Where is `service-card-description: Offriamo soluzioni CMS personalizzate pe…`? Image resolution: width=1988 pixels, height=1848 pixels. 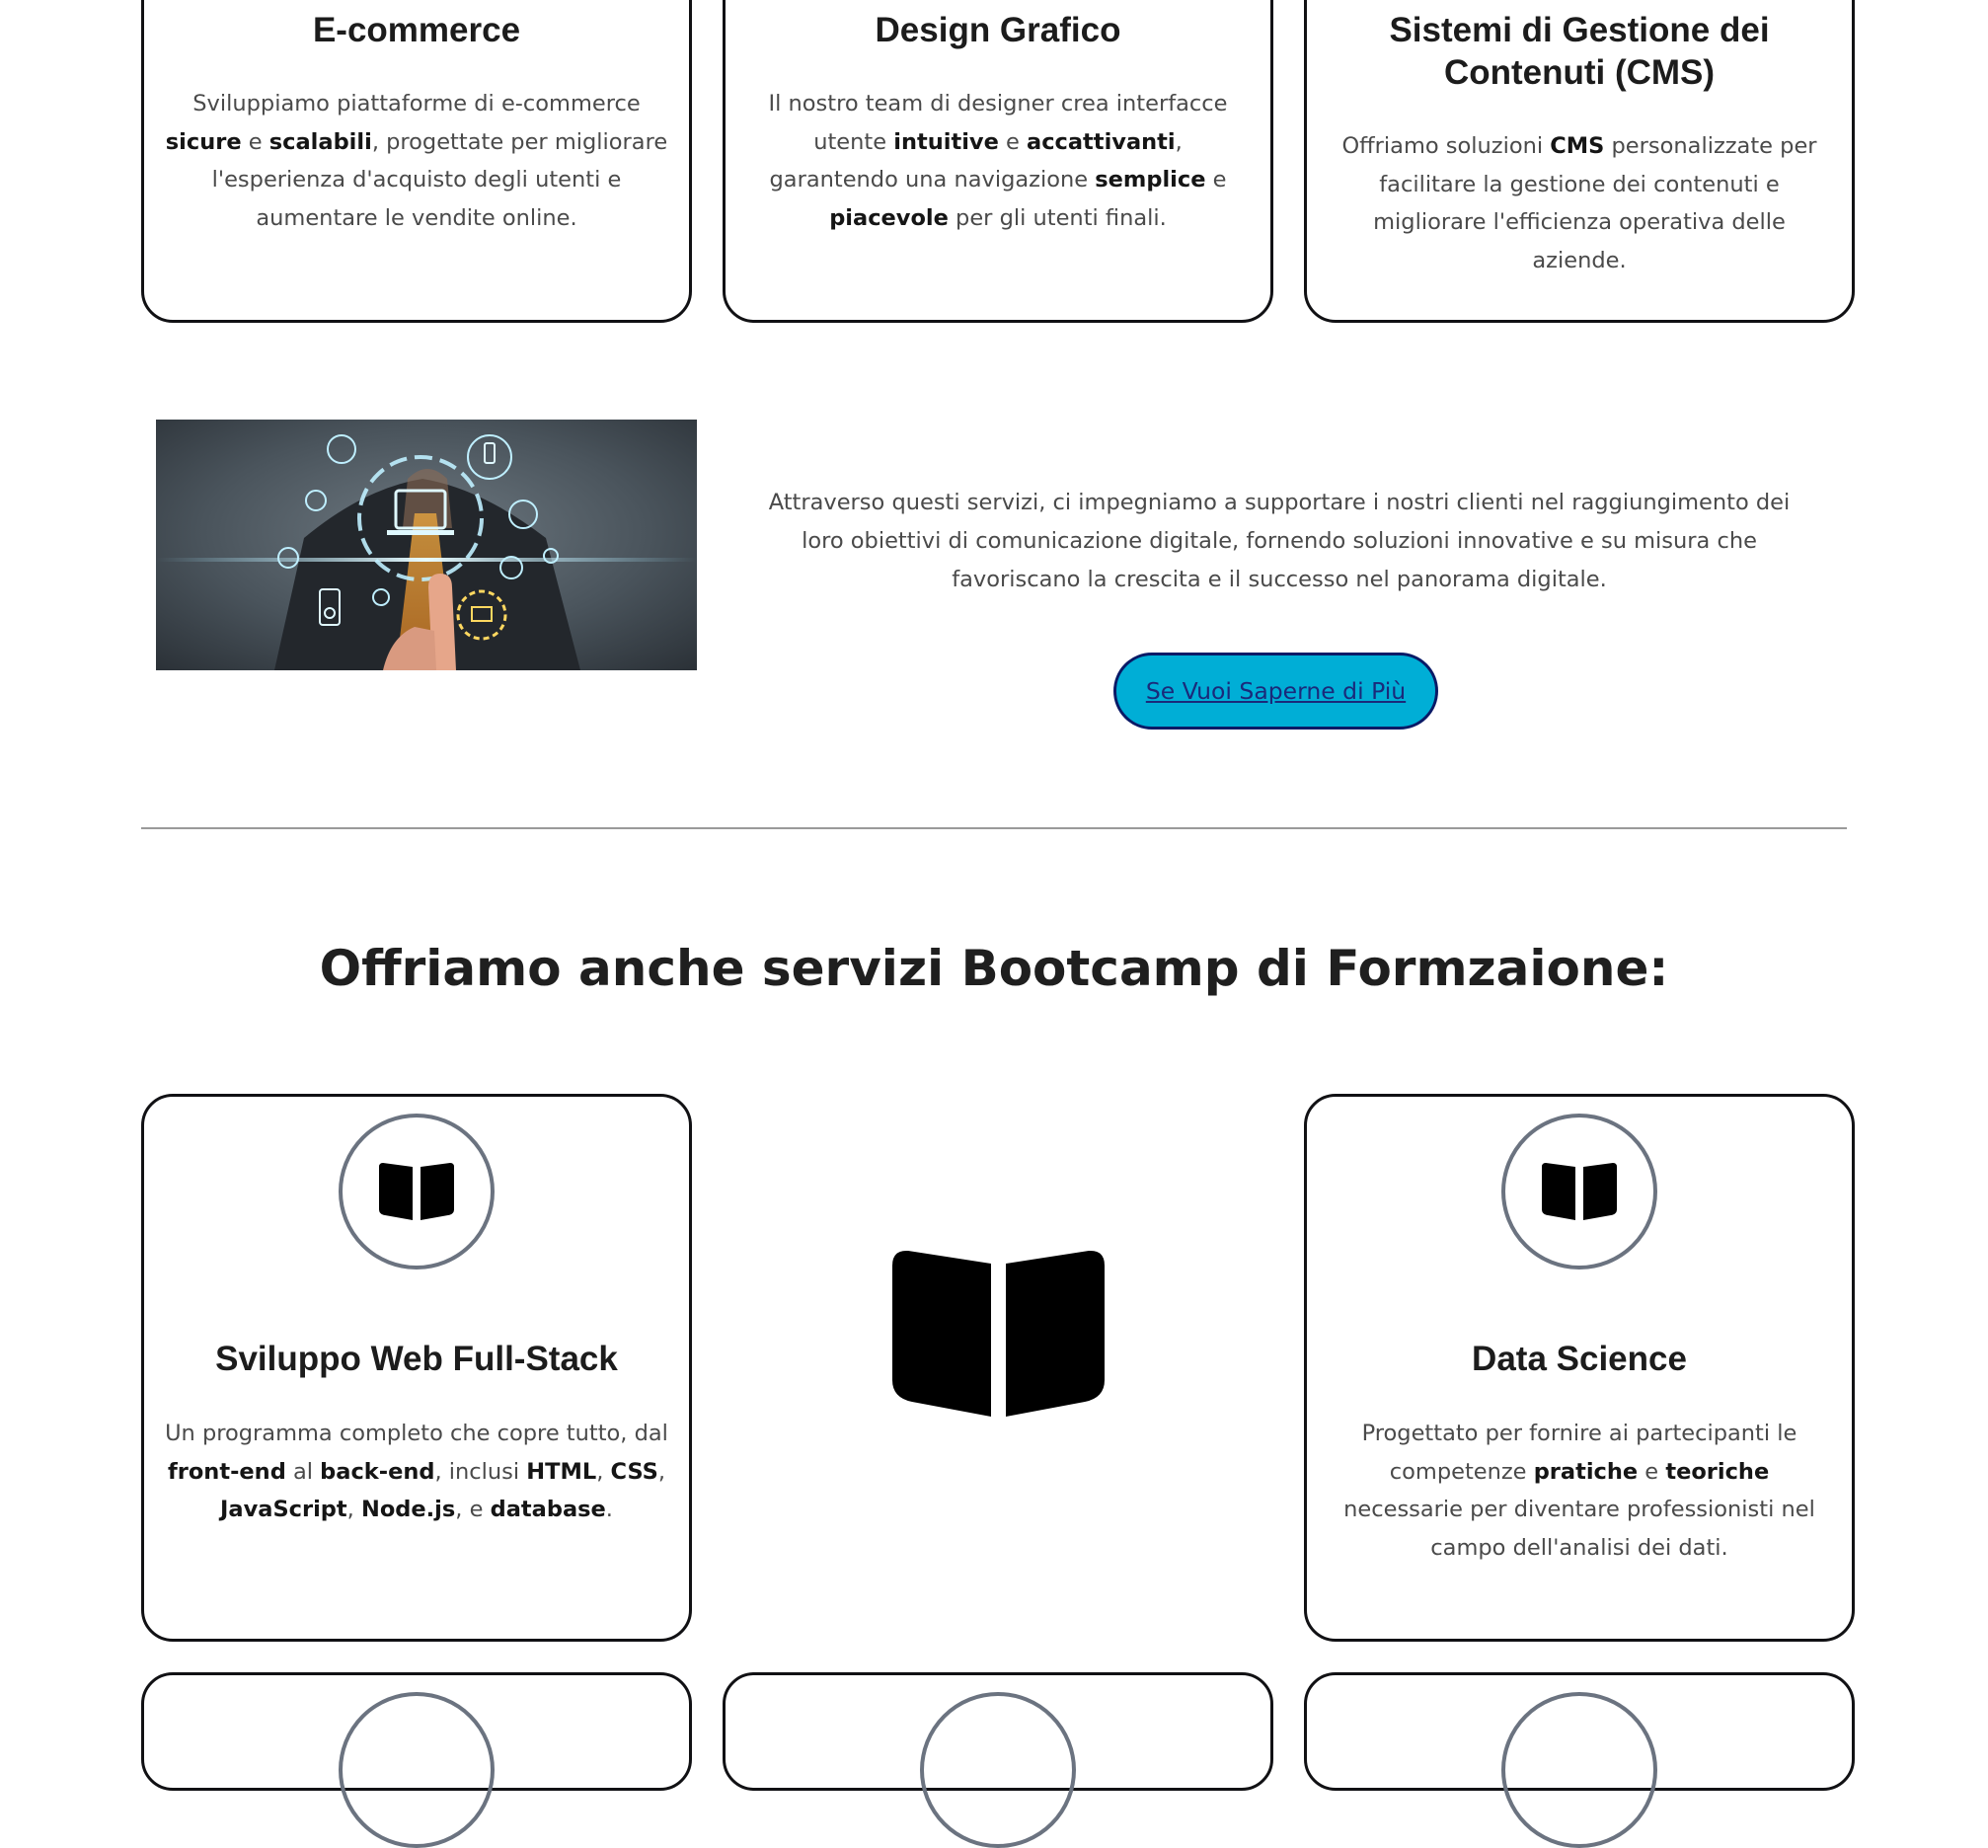
service-card-description: Offriamo soluzioni CMS personalizzate pe… is located at coordinates (1579, 203).